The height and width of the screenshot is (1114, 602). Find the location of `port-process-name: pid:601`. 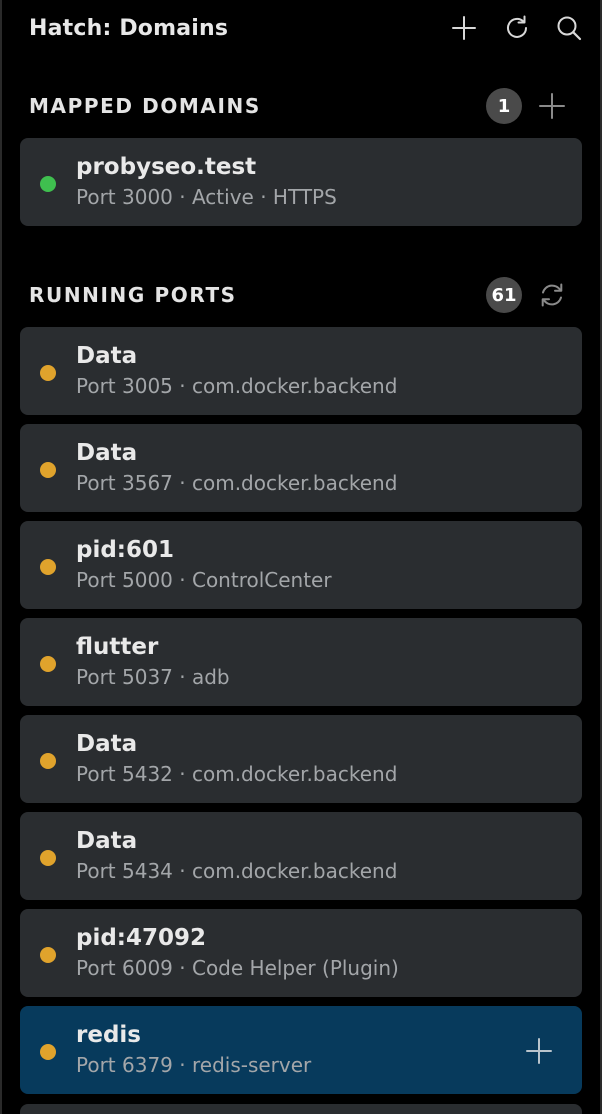

port-process-name: pid:601 is located at coordinates (125, 550).